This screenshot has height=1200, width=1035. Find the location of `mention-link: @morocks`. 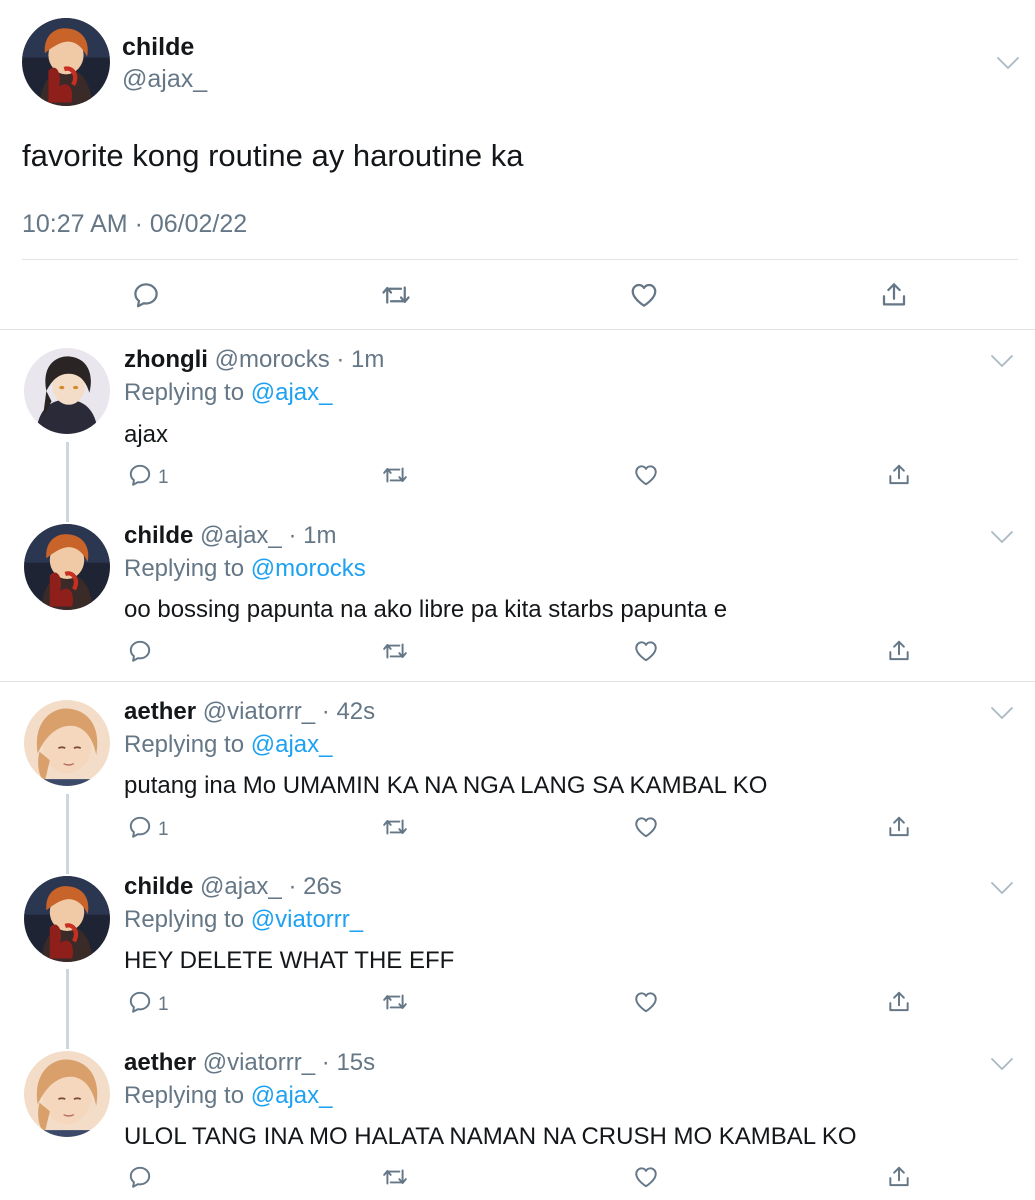

mention-link: @morocks is located at coordinates (308, 568).